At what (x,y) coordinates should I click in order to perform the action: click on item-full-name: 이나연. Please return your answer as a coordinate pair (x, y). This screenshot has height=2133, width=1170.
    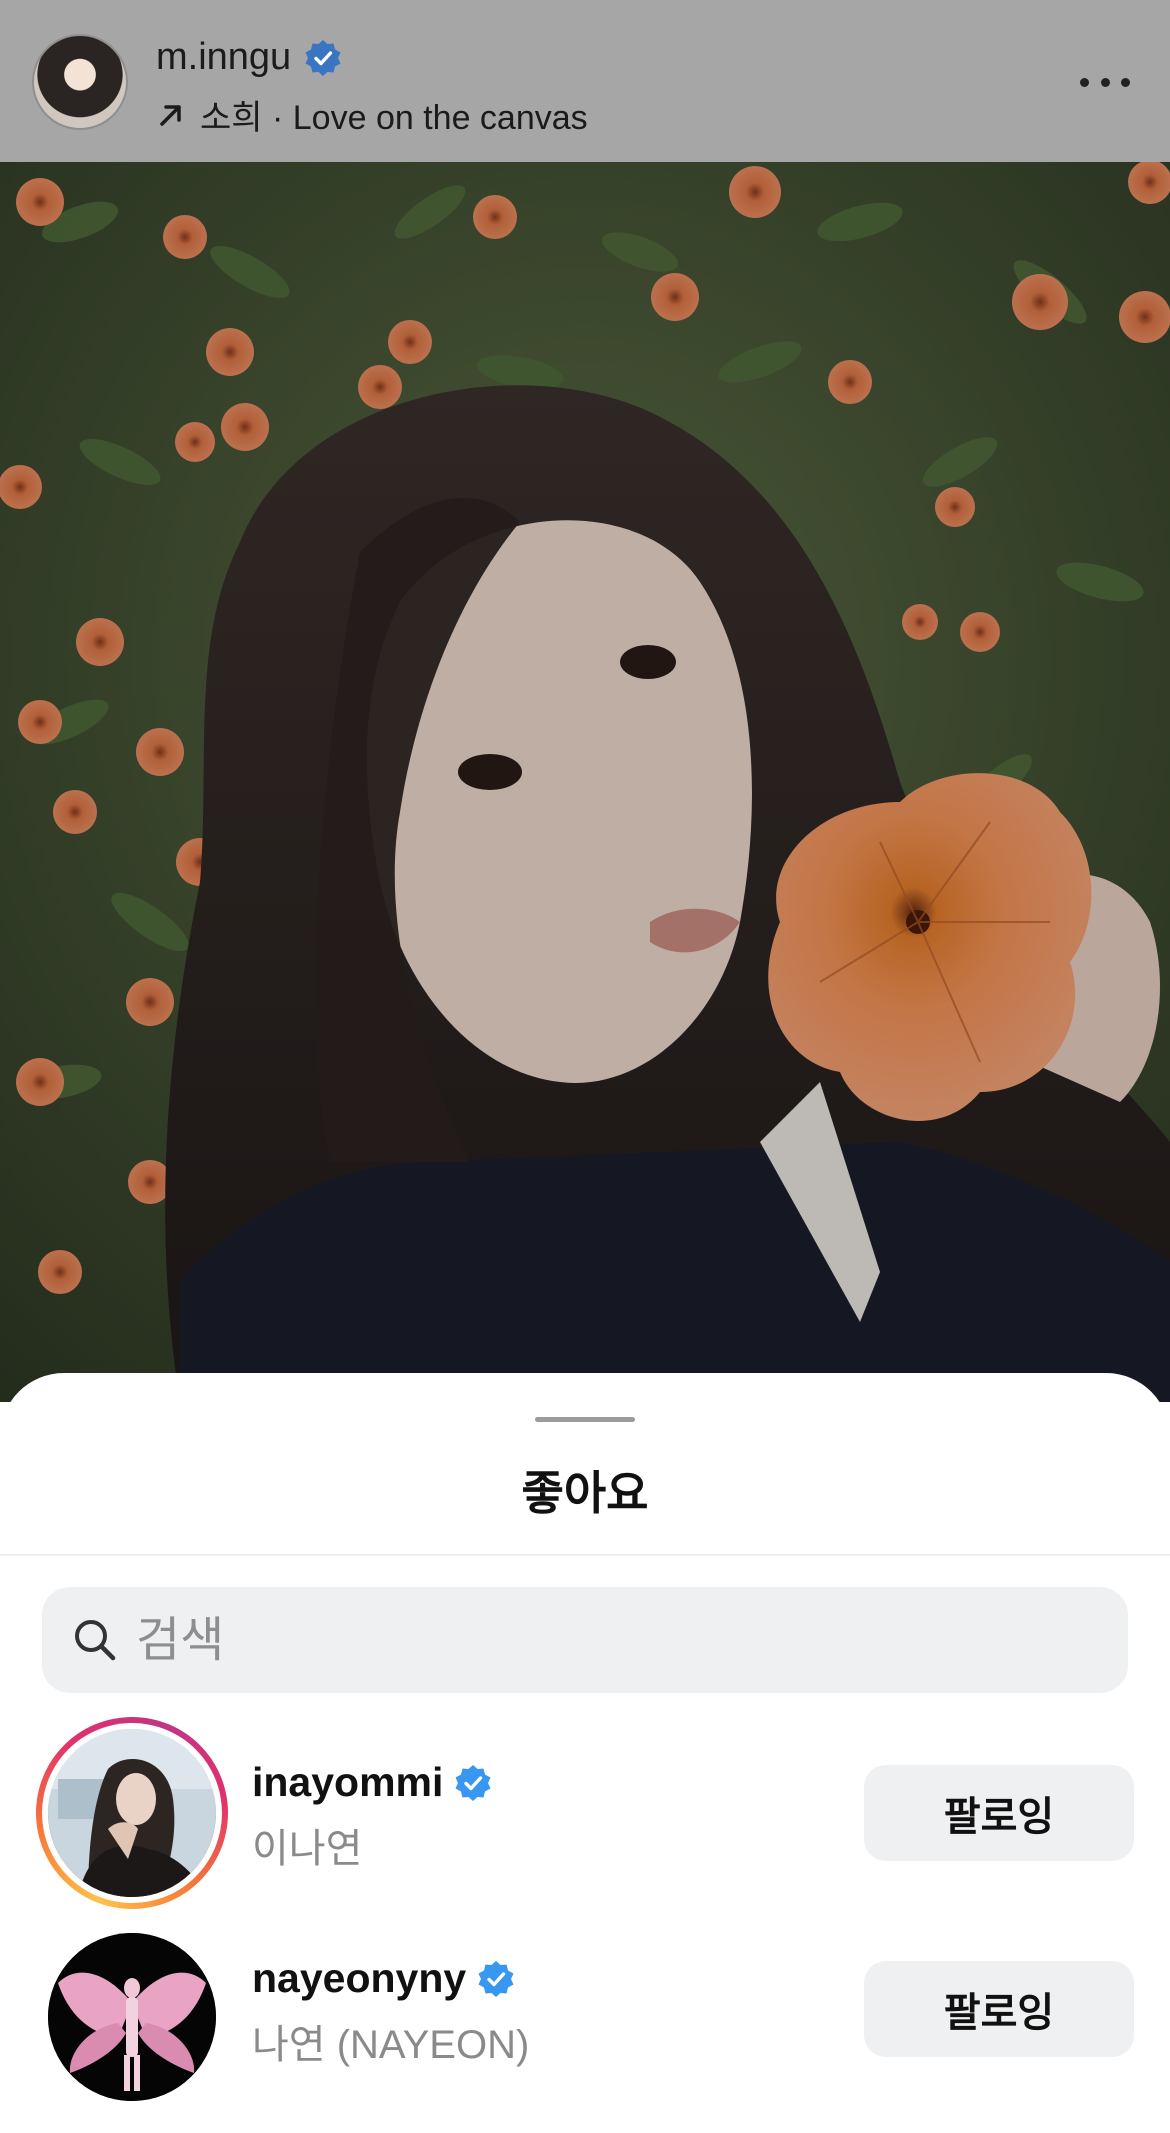
    Looking at the image, I should click on (307, 1849).